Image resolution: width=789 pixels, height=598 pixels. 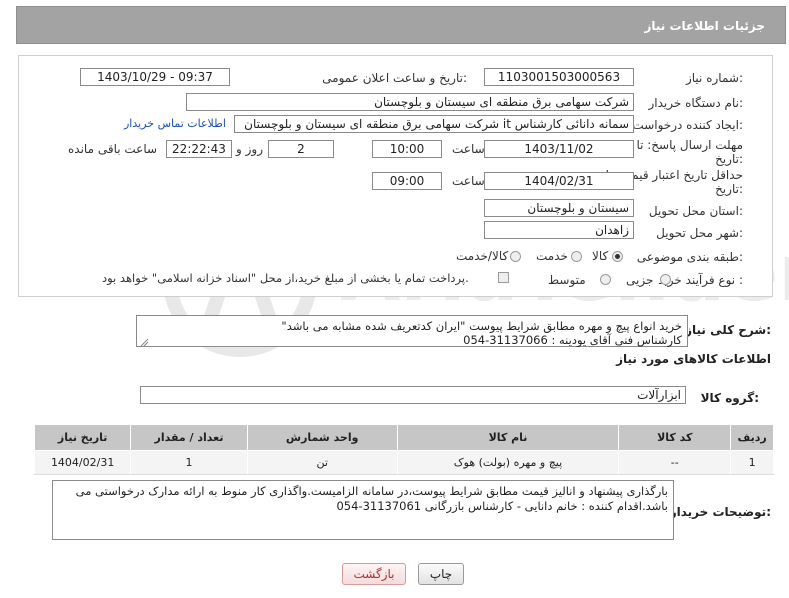 I want to click on need-number-label: شماره نیاز:, so click(x=714, y=78).